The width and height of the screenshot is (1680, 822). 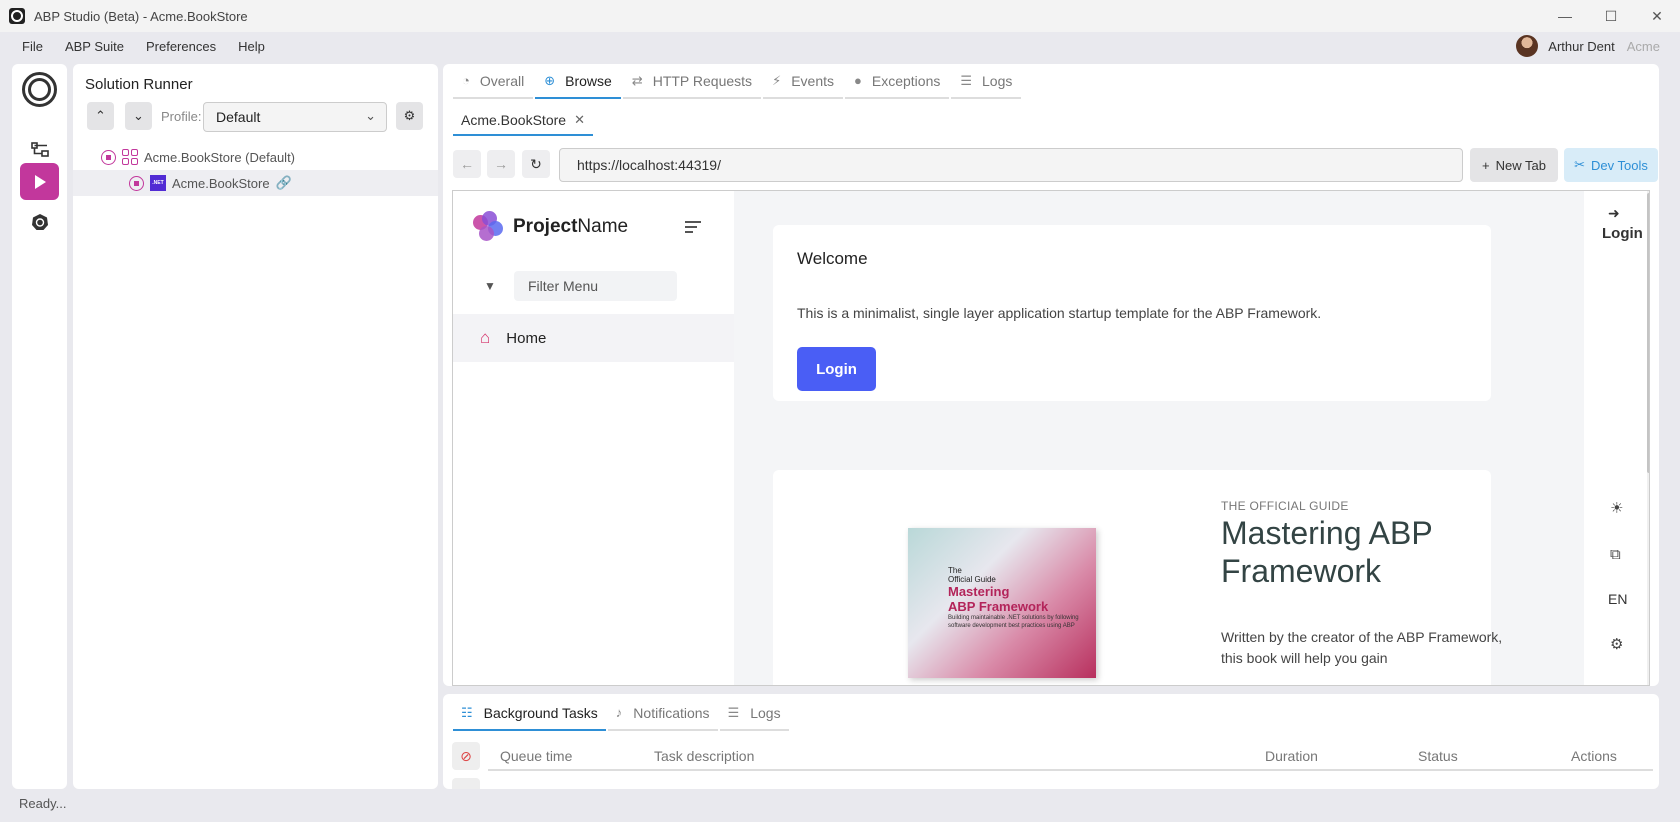 What do you see at coordinates (295, 117) in the screenshot?
I see `profile-select: Default ⌄` at bounding box center [295, 117].